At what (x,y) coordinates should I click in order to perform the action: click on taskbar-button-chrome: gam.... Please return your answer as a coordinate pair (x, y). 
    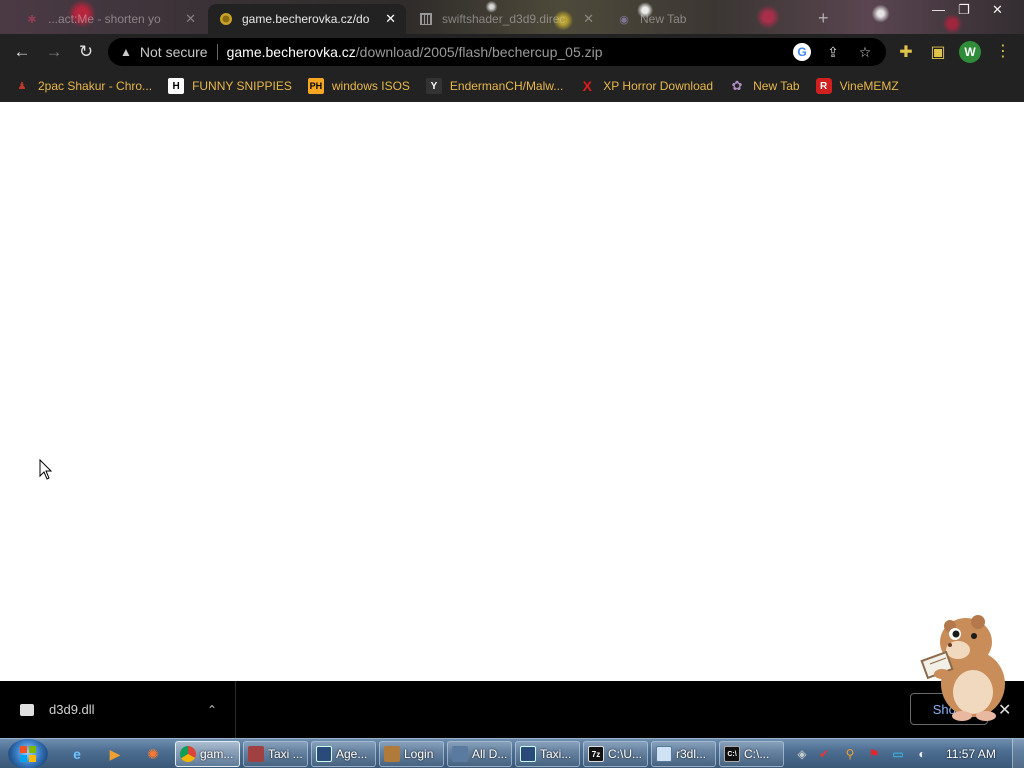
    Looking at the image, I should click on (207, 754).